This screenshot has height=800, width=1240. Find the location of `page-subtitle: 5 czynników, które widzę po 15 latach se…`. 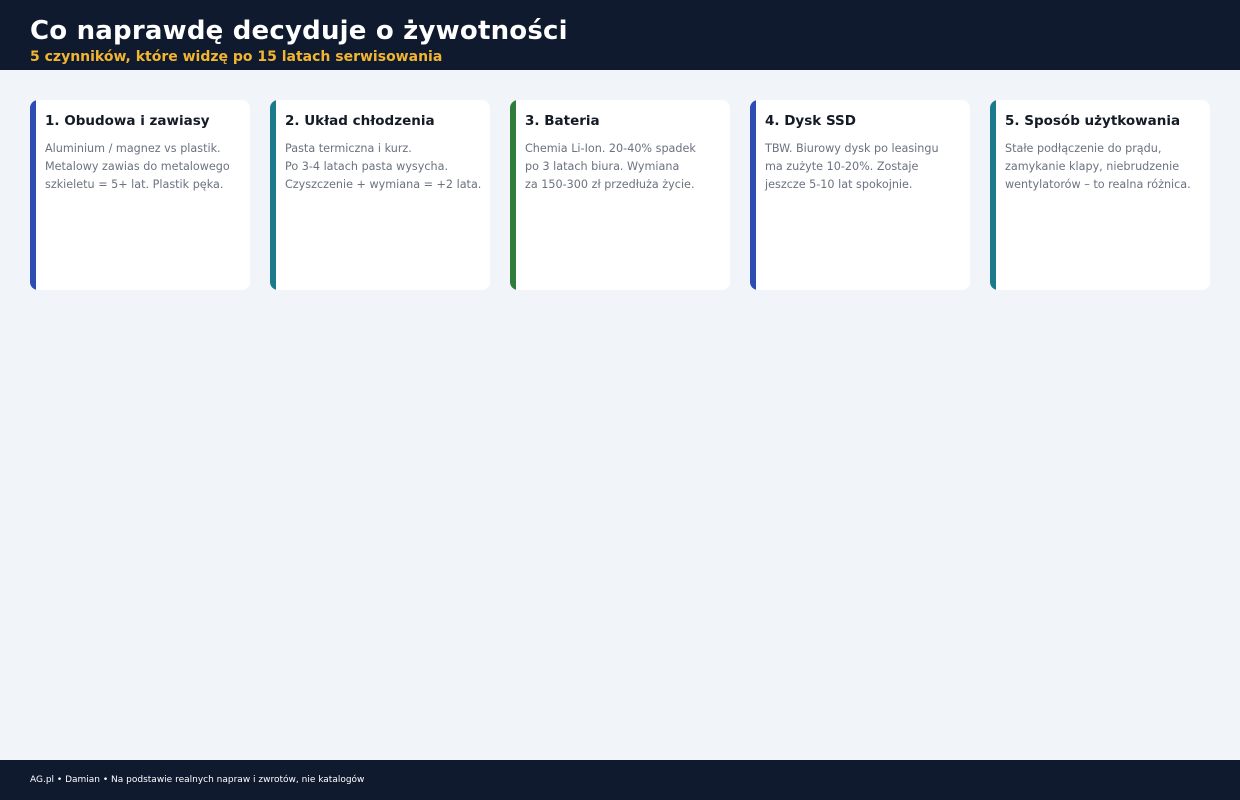

page-subtitle: 5 czynników, które widzę po 15 latach se… is located at coordinates (236, 57).